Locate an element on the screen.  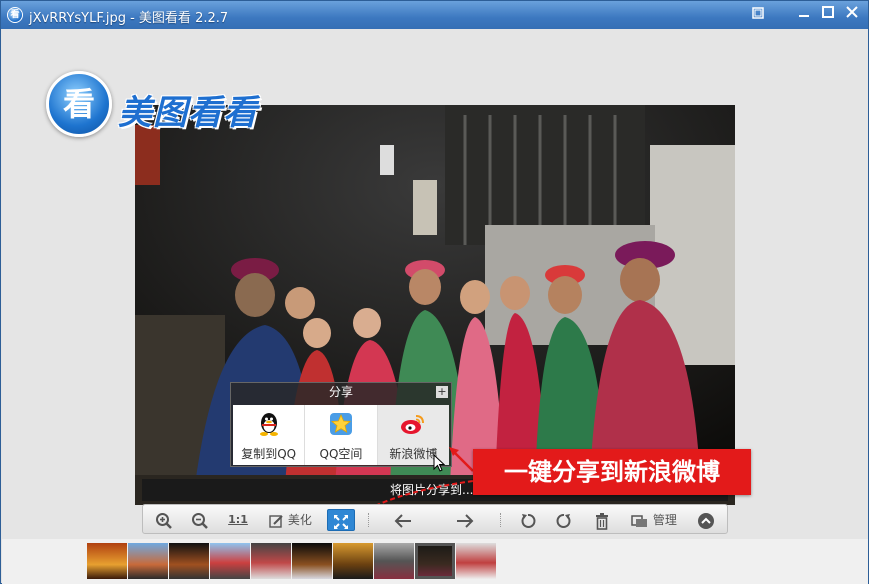
thumbnail-strip is located at coordinates (435, 561).